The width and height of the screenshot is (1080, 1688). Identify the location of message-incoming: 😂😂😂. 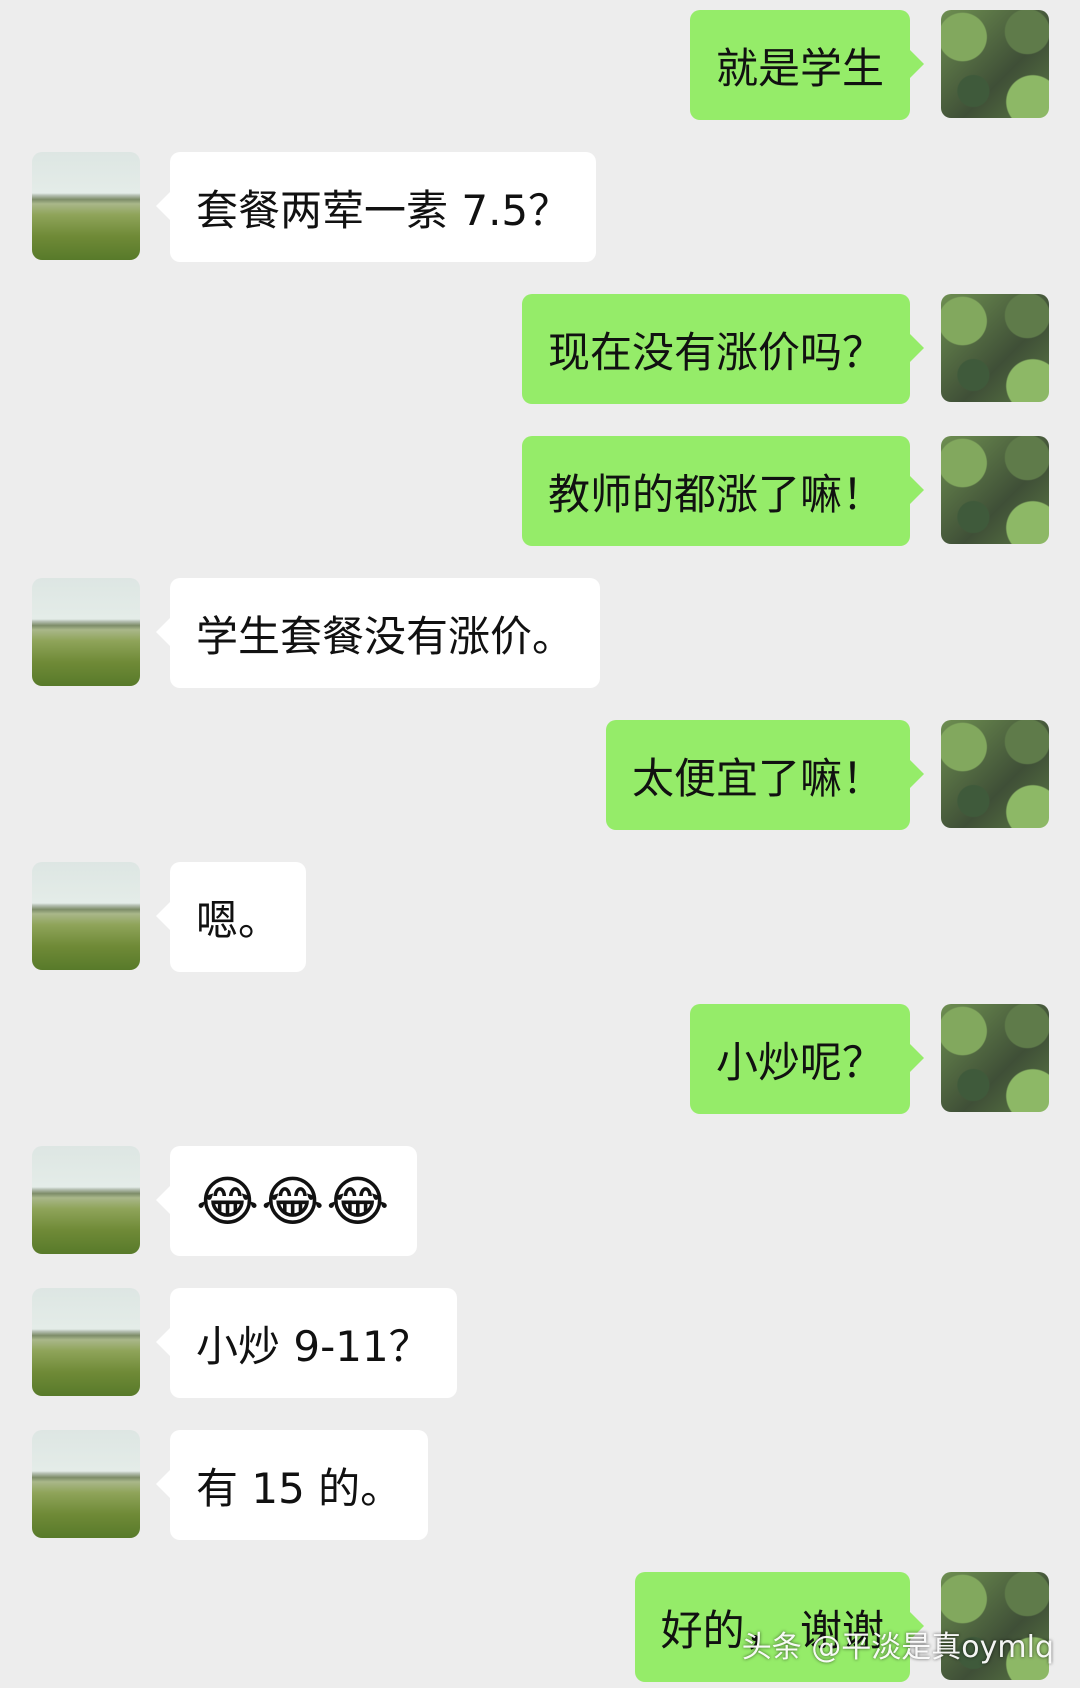
(540, 1201).